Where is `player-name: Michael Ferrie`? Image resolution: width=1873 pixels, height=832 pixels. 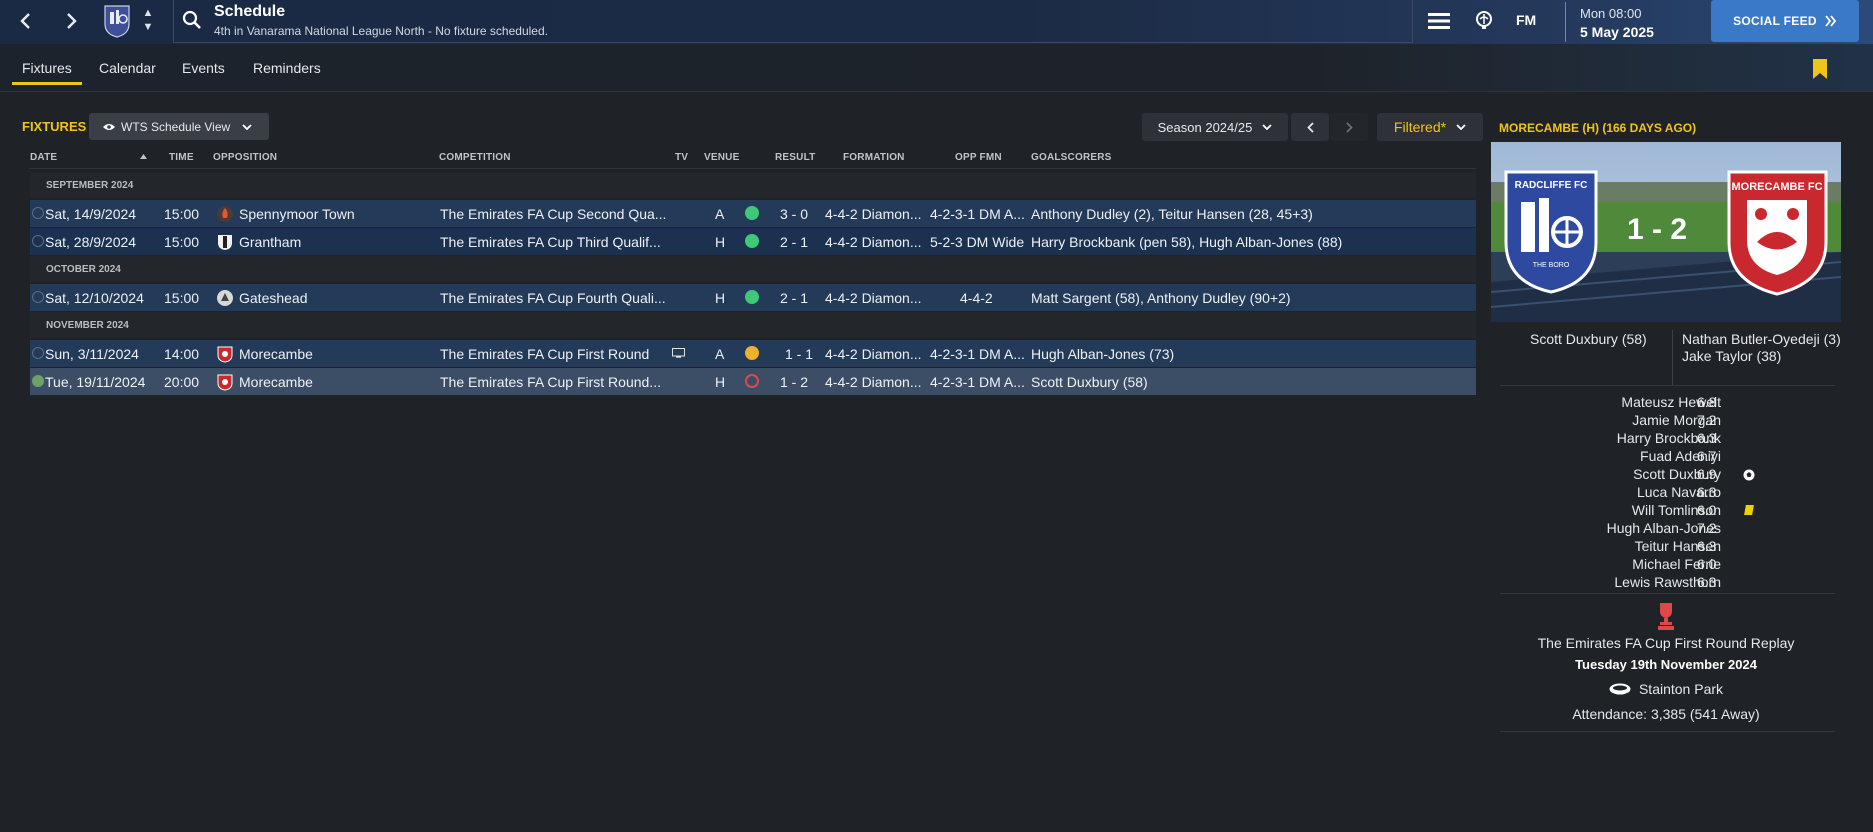 player-name: Michael Ferrie is located at coordinates (1621, 564).